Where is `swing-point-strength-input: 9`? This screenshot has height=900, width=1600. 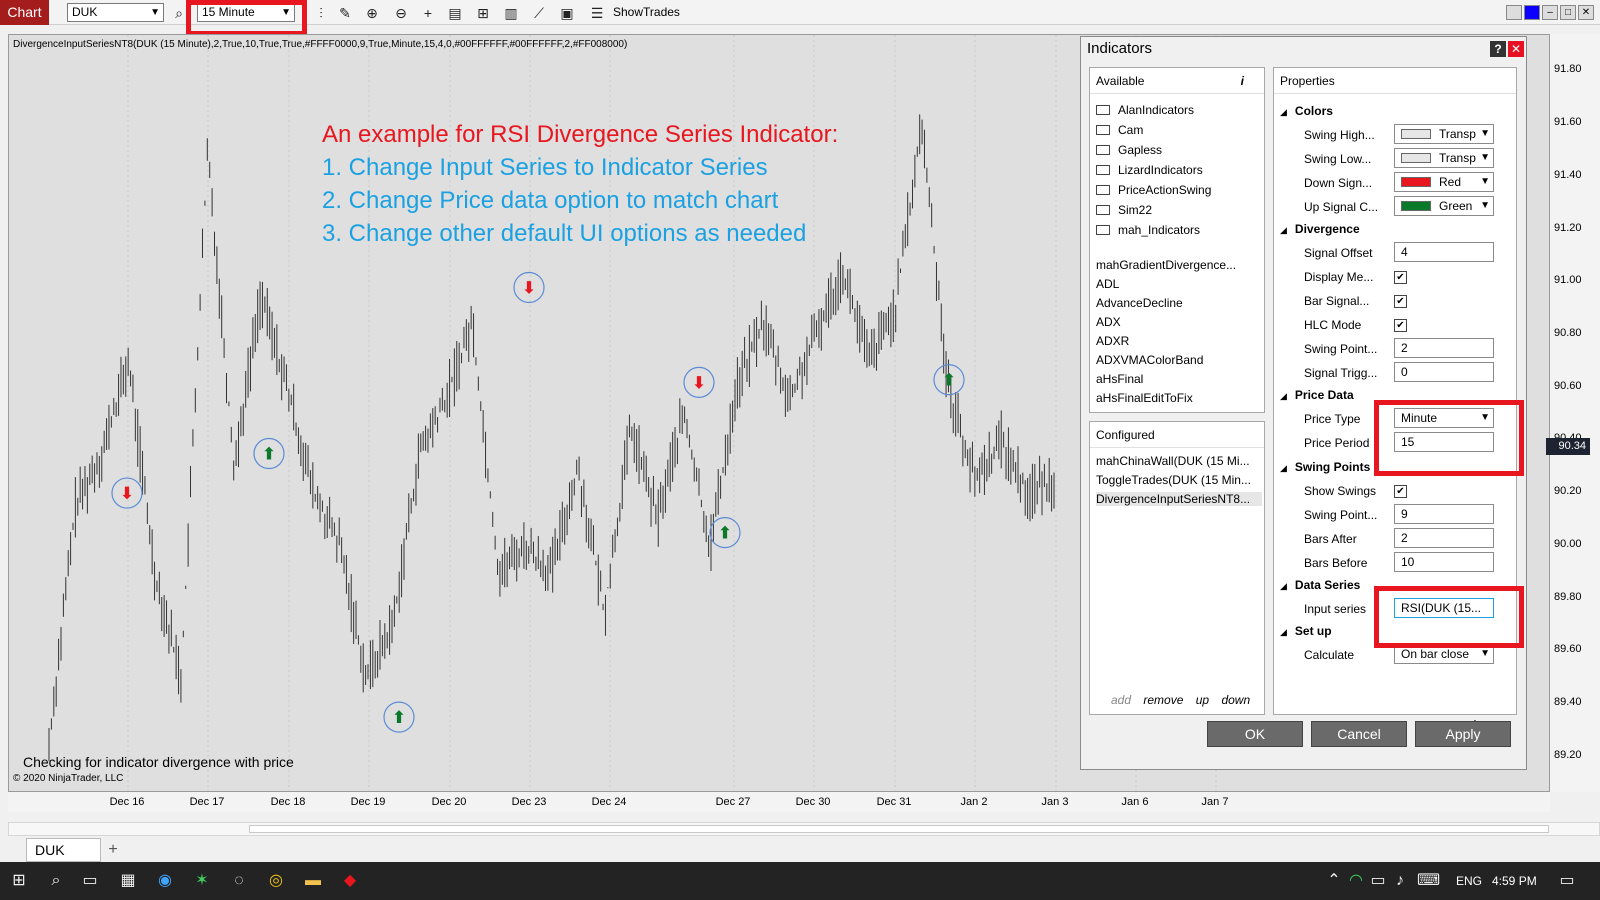
swing-point-strength-input: 9 is located at coordinates (1444, 514).